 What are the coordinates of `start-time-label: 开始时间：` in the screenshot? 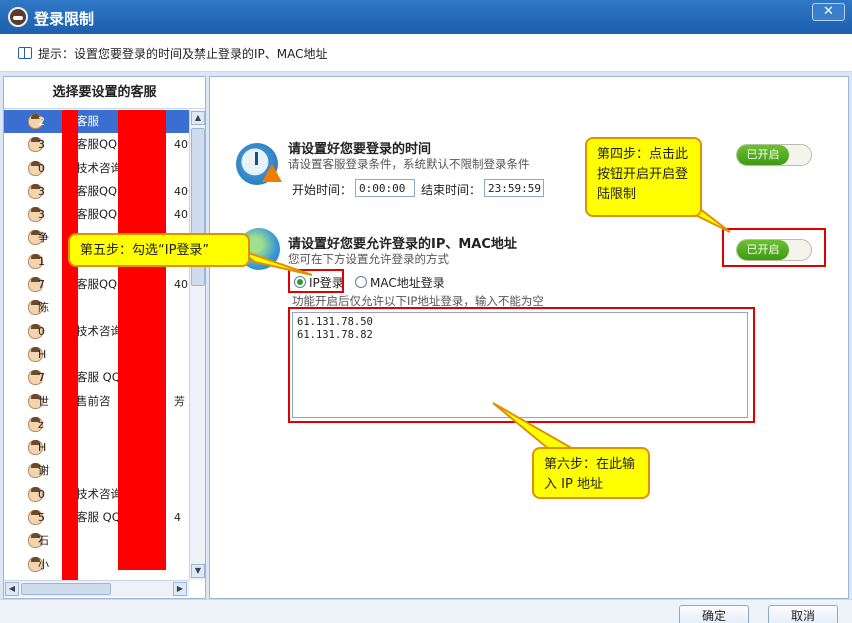 It's located at (322, 190).